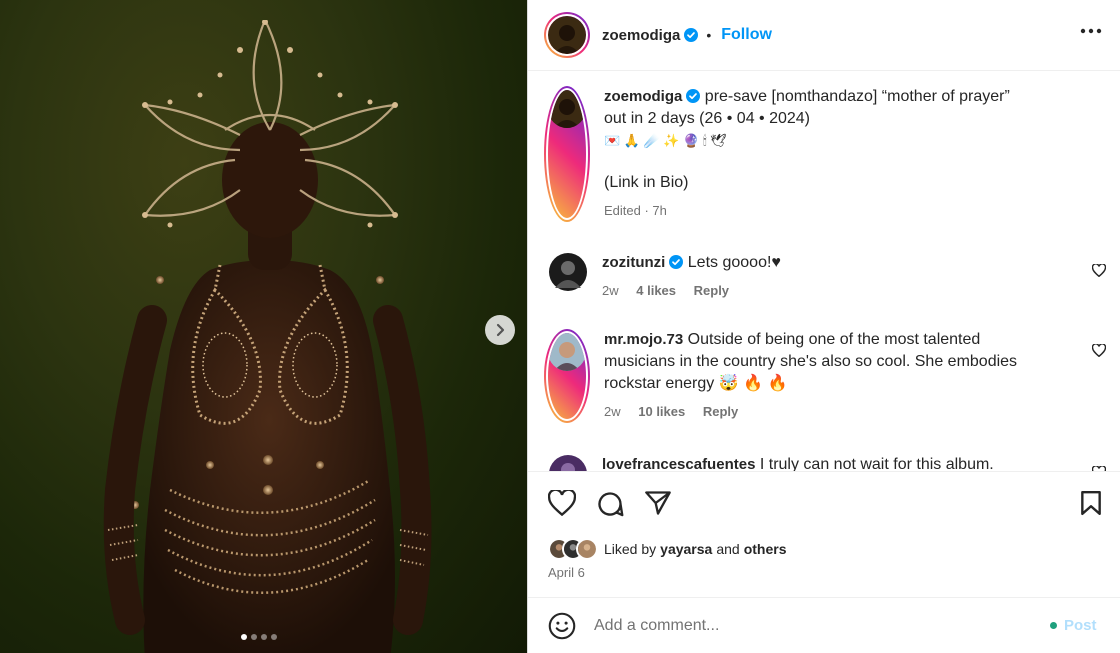 This screenshot has height=653, width=1120. Describe the element at coordinates (646, 182) in the screenshot. I see `caption-link-text: (Link in Bio)` at that location.